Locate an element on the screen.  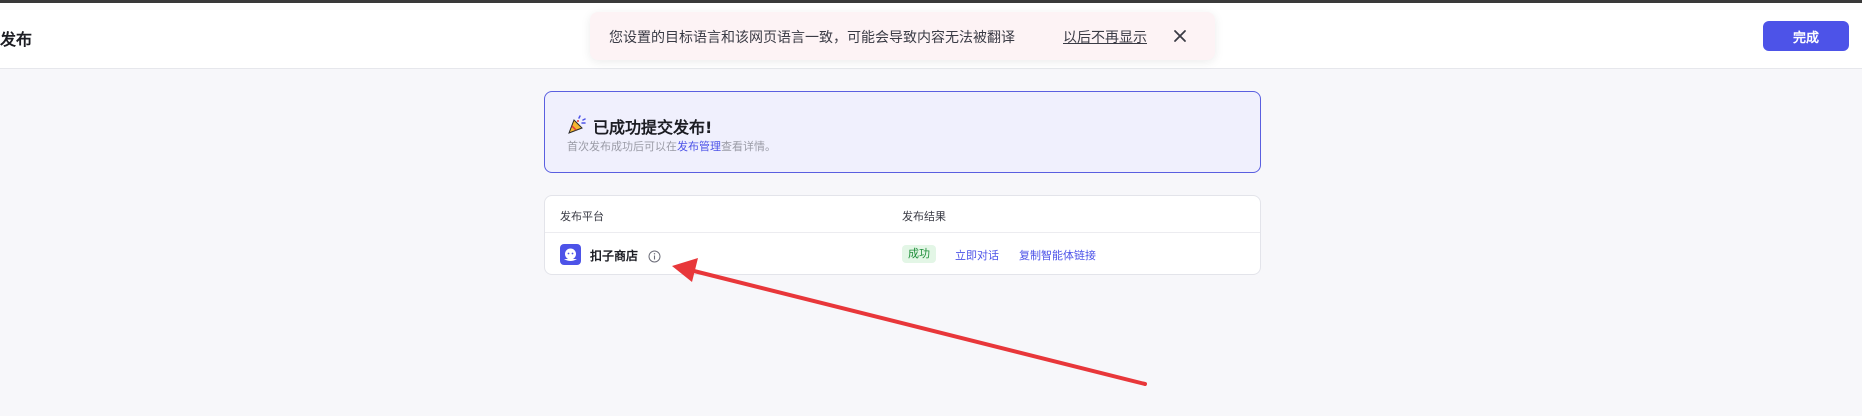
publish-result-table: 发布平台 发布结果 扣子商店 成功 立即对话 复制智能体链接 is located at coordinates (902, 235).